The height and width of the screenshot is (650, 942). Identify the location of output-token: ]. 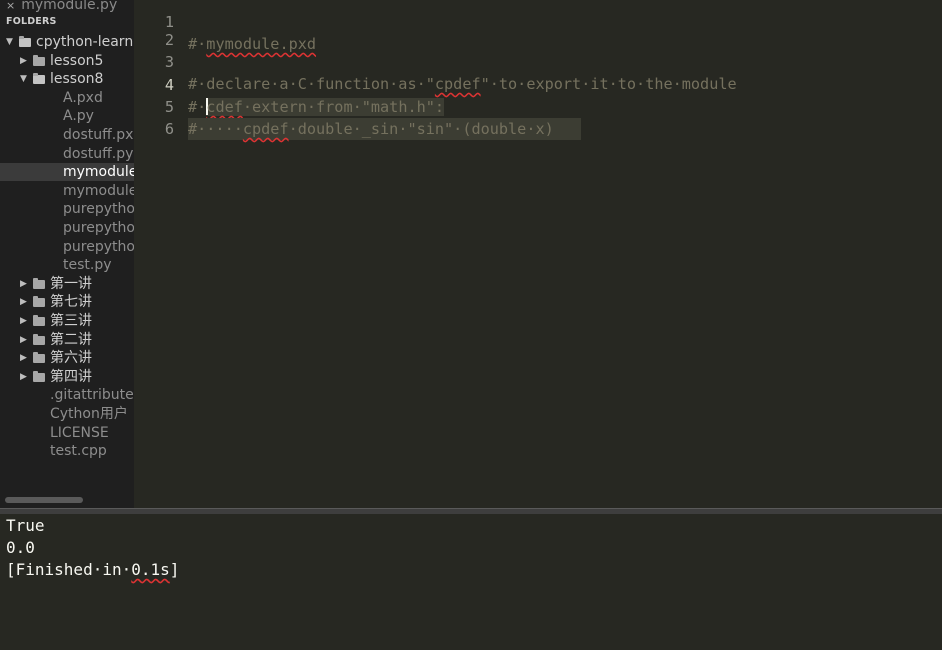
(174, 569).